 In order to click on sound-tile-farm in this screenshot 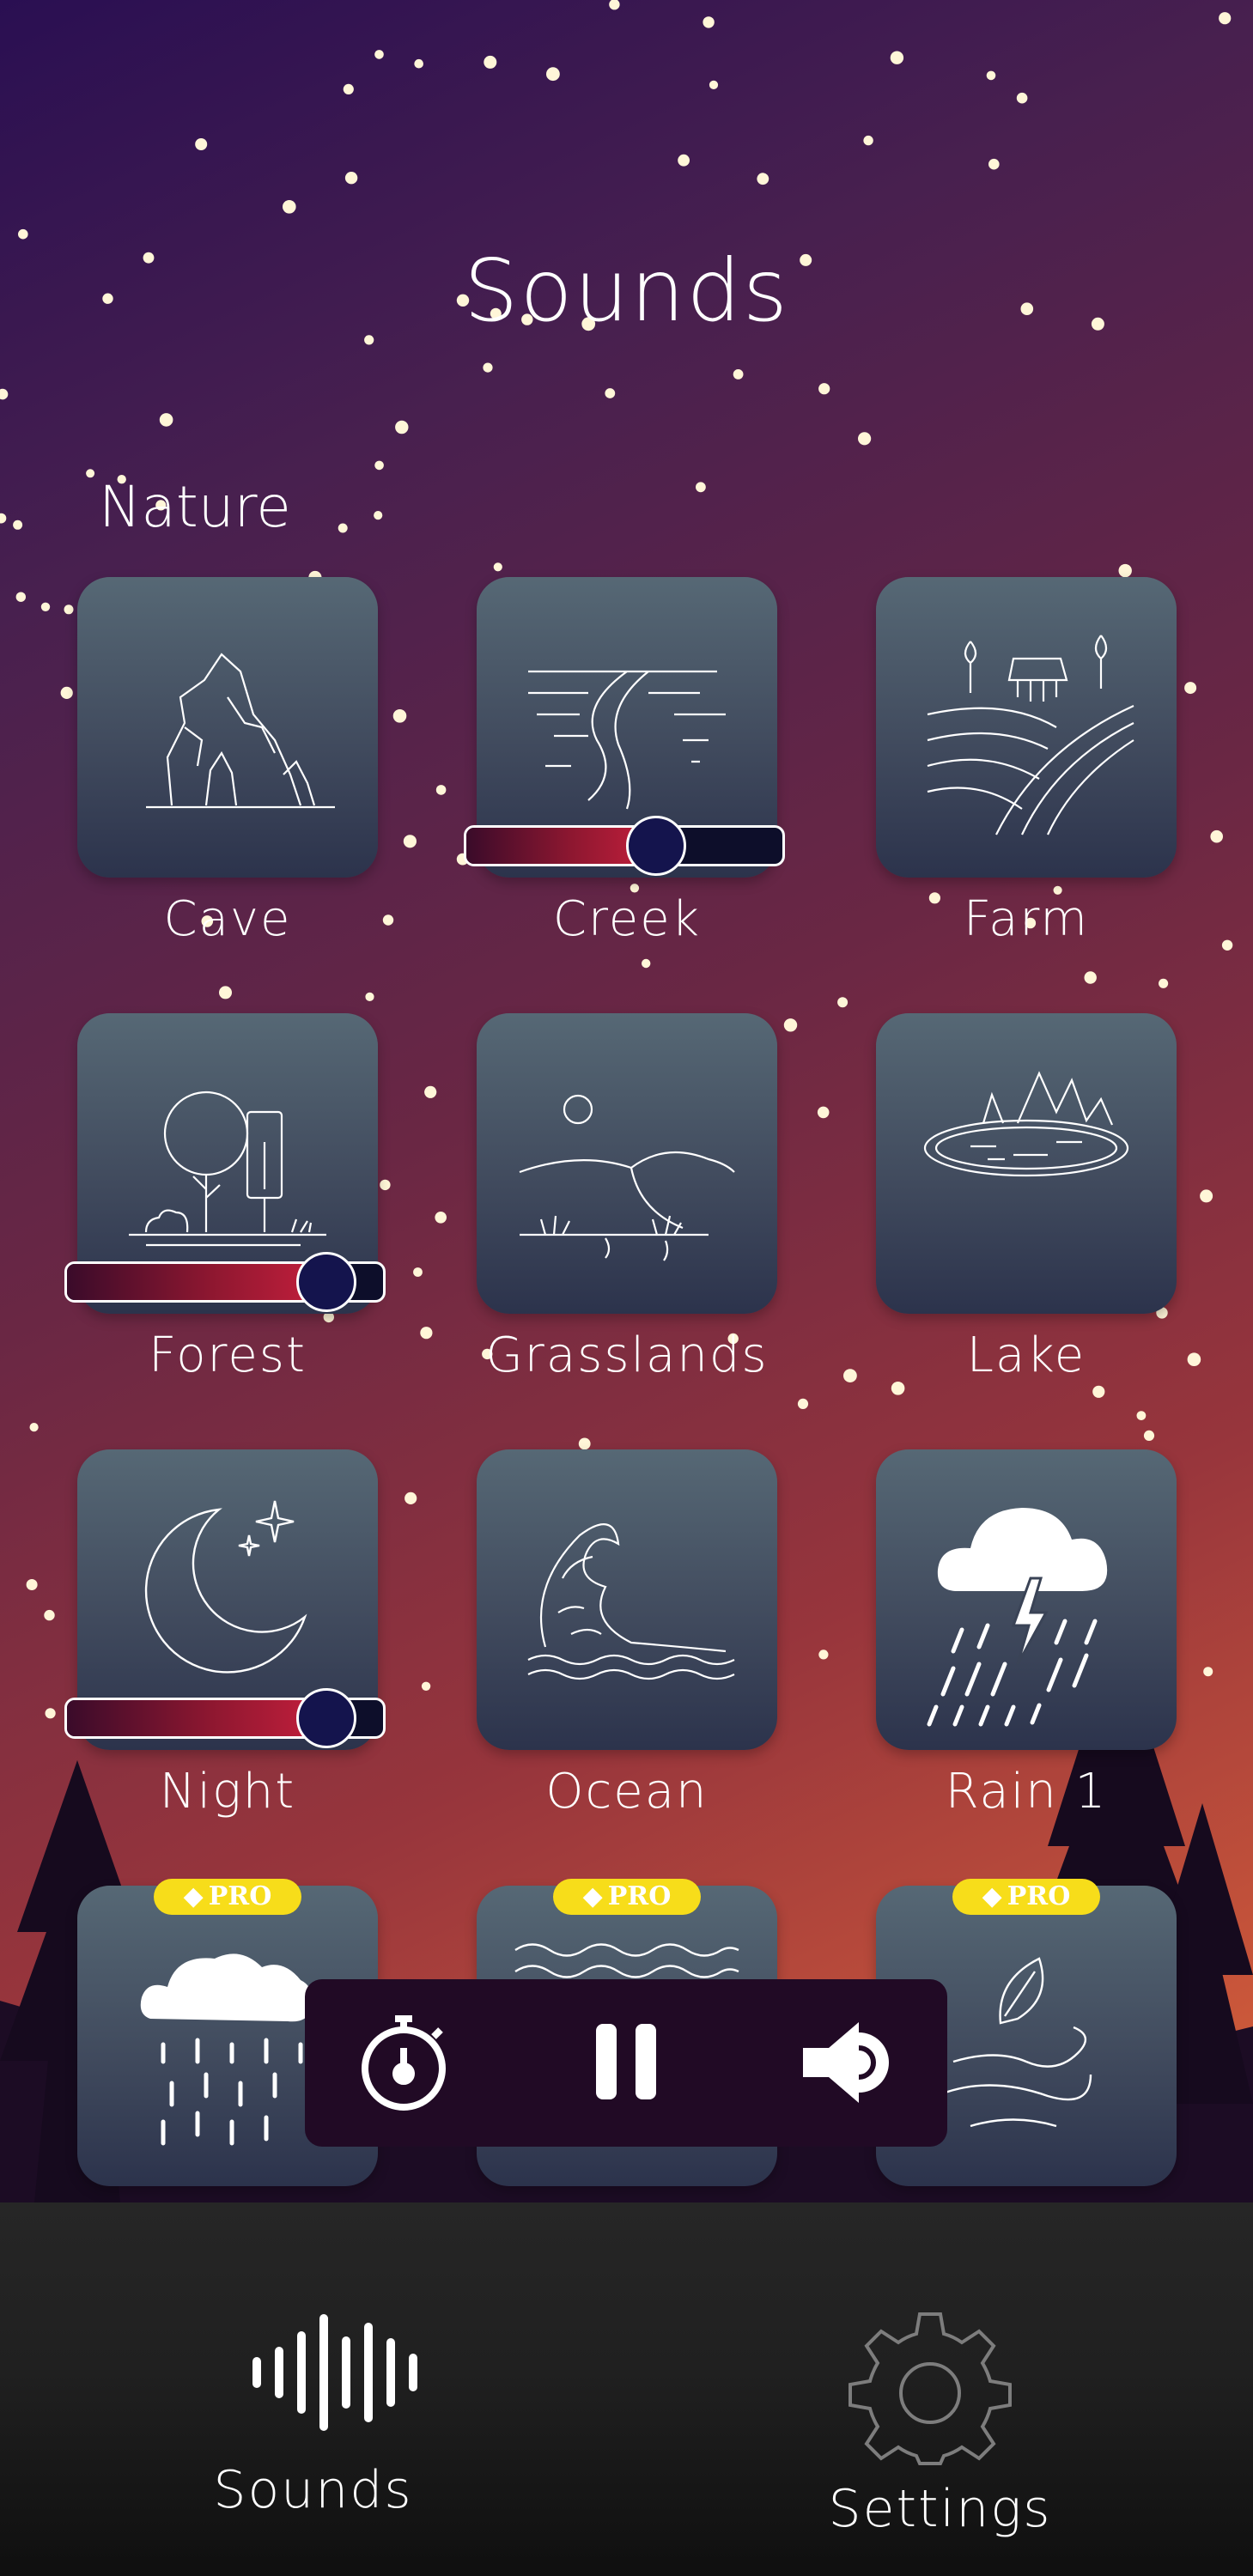, I will do `click(1026, 727)`.